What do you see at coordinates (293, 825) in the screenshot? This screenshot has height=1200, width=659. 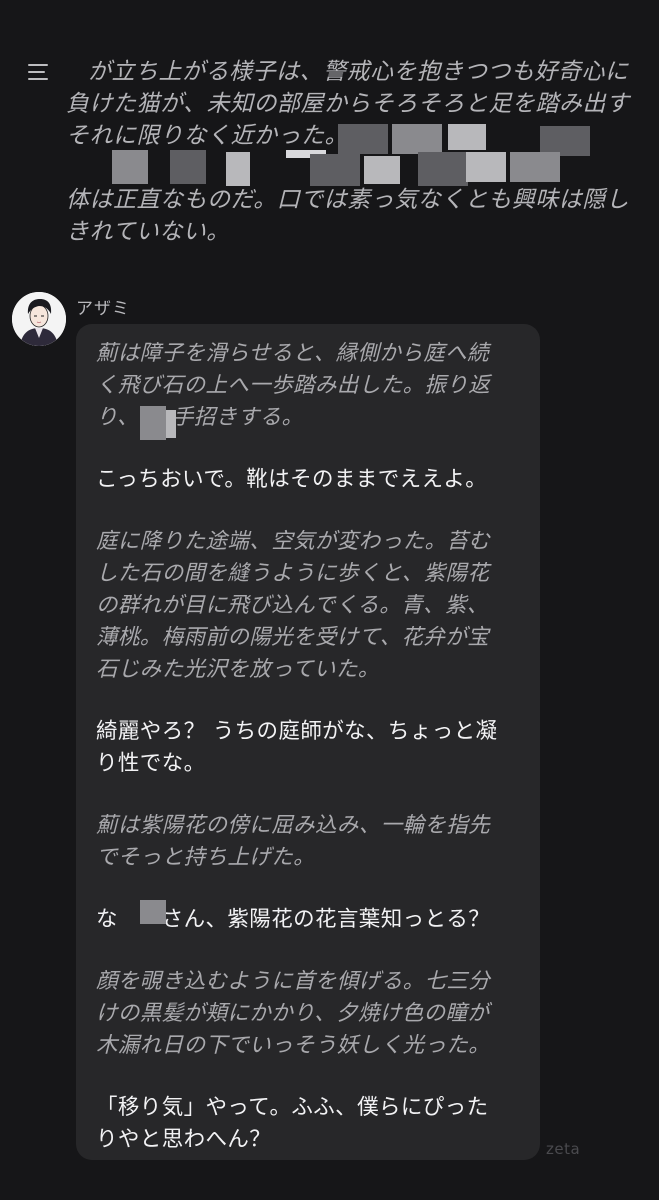 I see `narration-line: 薊は紫陽花の傍に屈み込み、一輪を指先` at bounding box center [293, 825].